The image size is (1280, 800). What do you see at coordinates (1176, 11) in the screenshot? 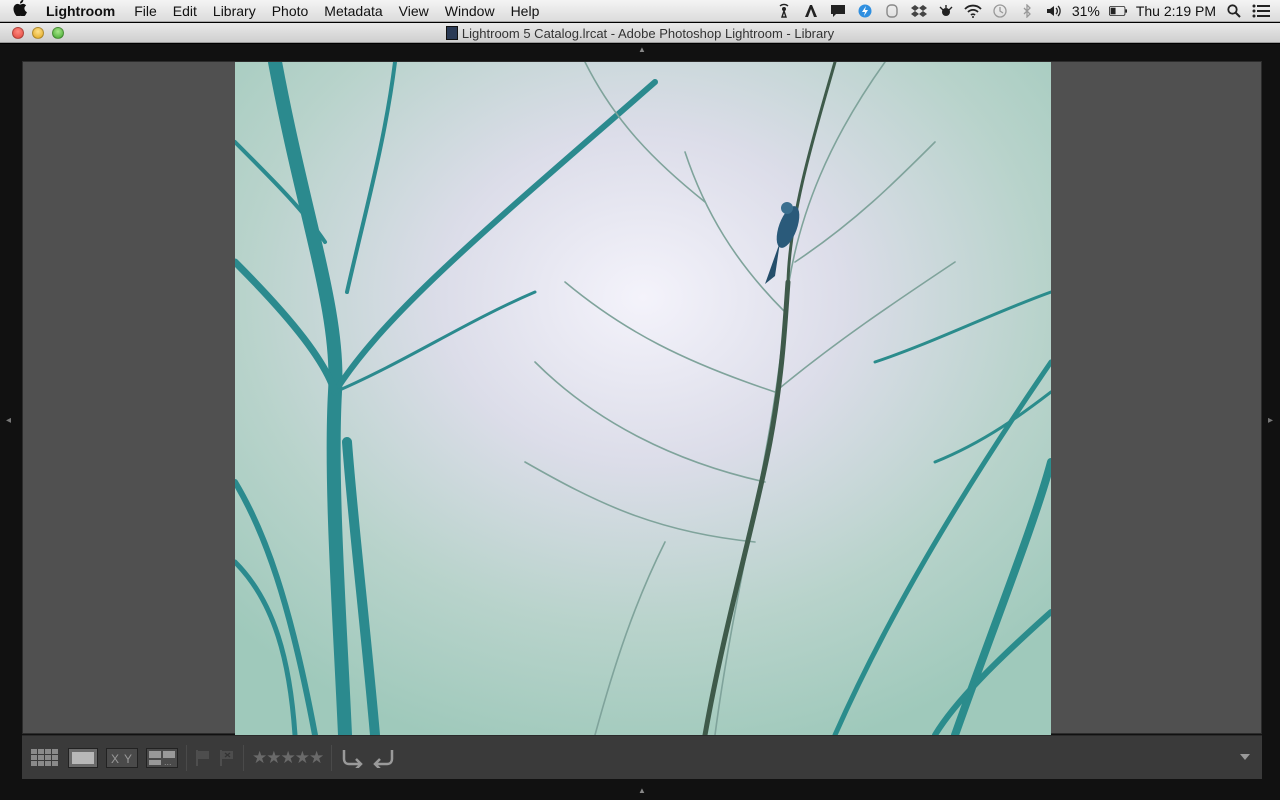
I see `menu-clock: Thu 2:19 PM` at bounding box center [1176, 11].